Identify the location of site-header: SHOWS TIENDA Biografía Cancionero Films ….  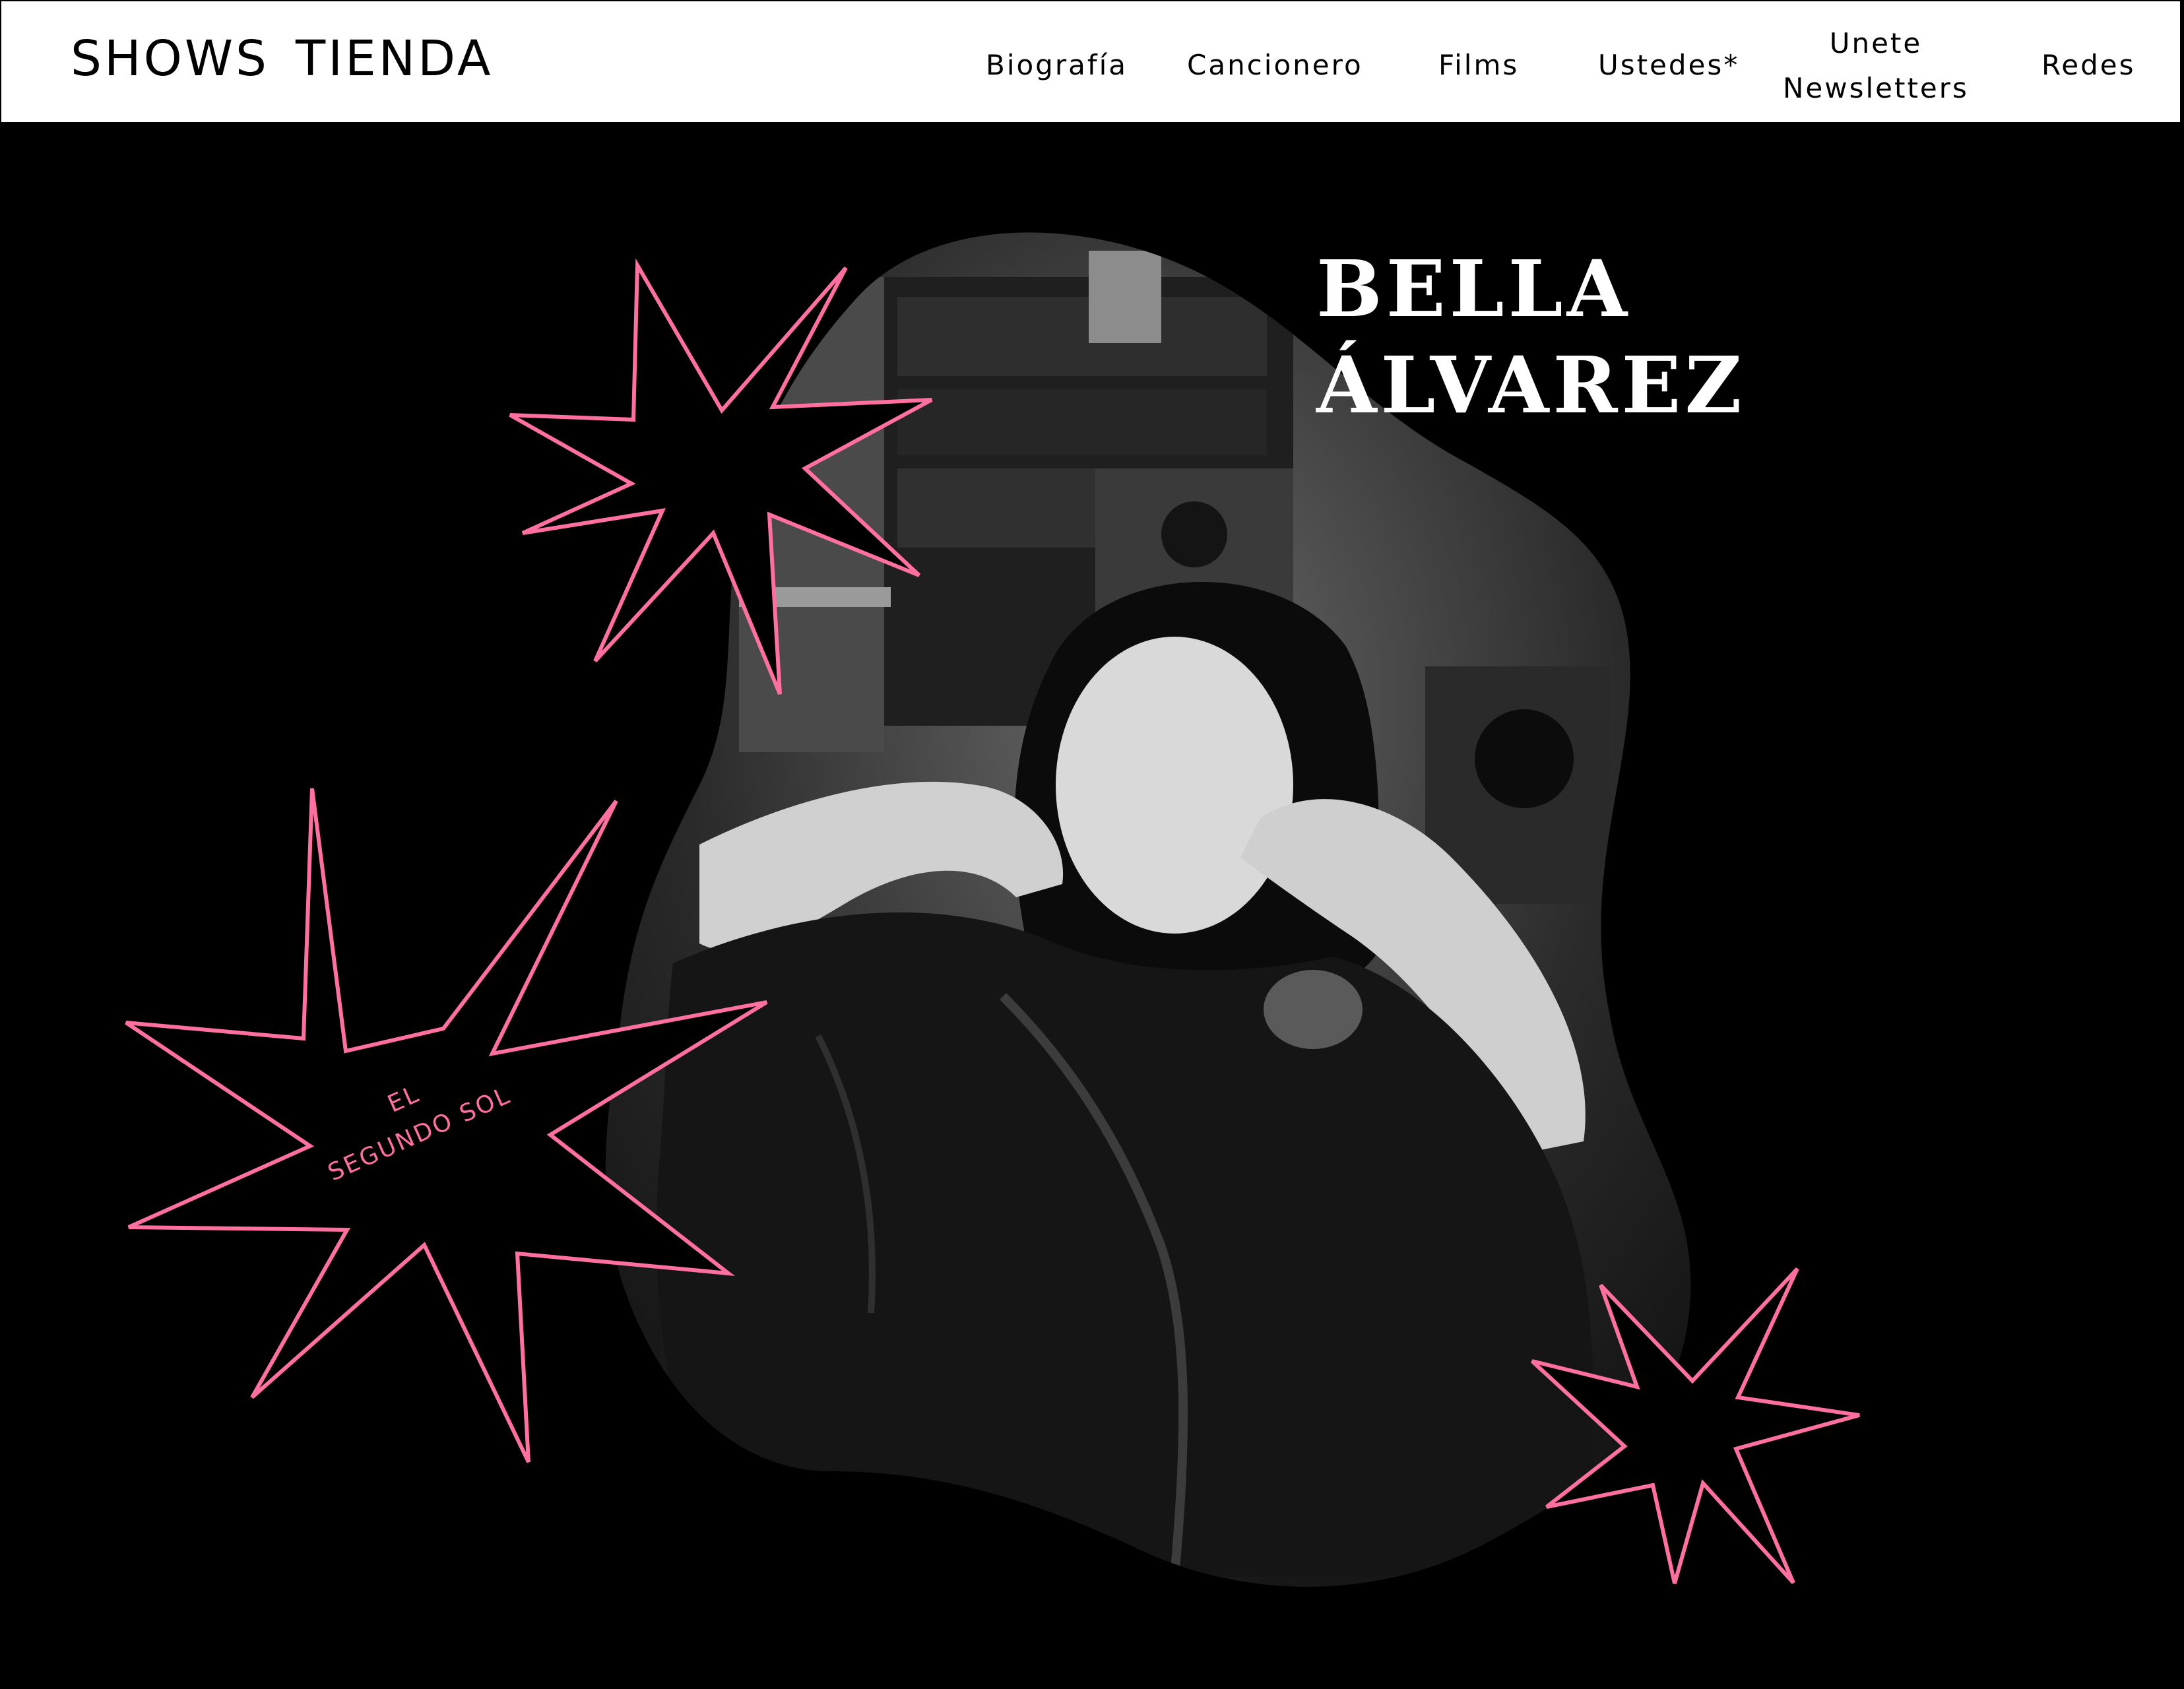
(1090, 61).